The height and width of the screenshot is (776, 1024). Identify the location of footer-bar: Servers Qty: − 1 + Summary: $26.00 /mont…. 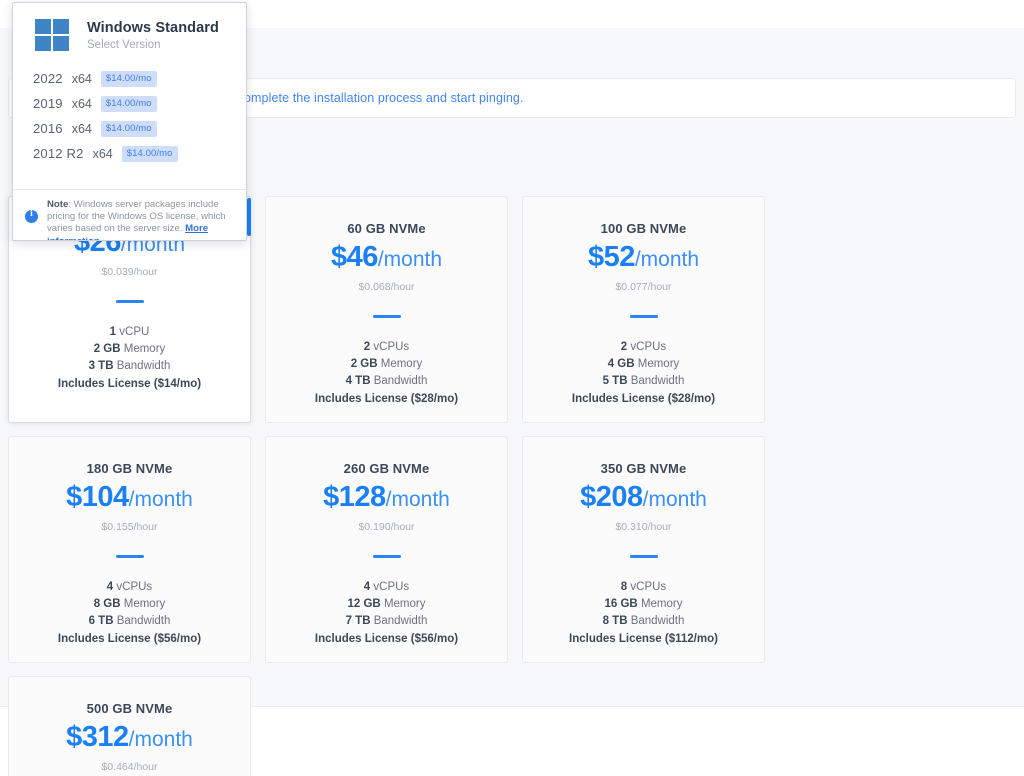
(512, 741).